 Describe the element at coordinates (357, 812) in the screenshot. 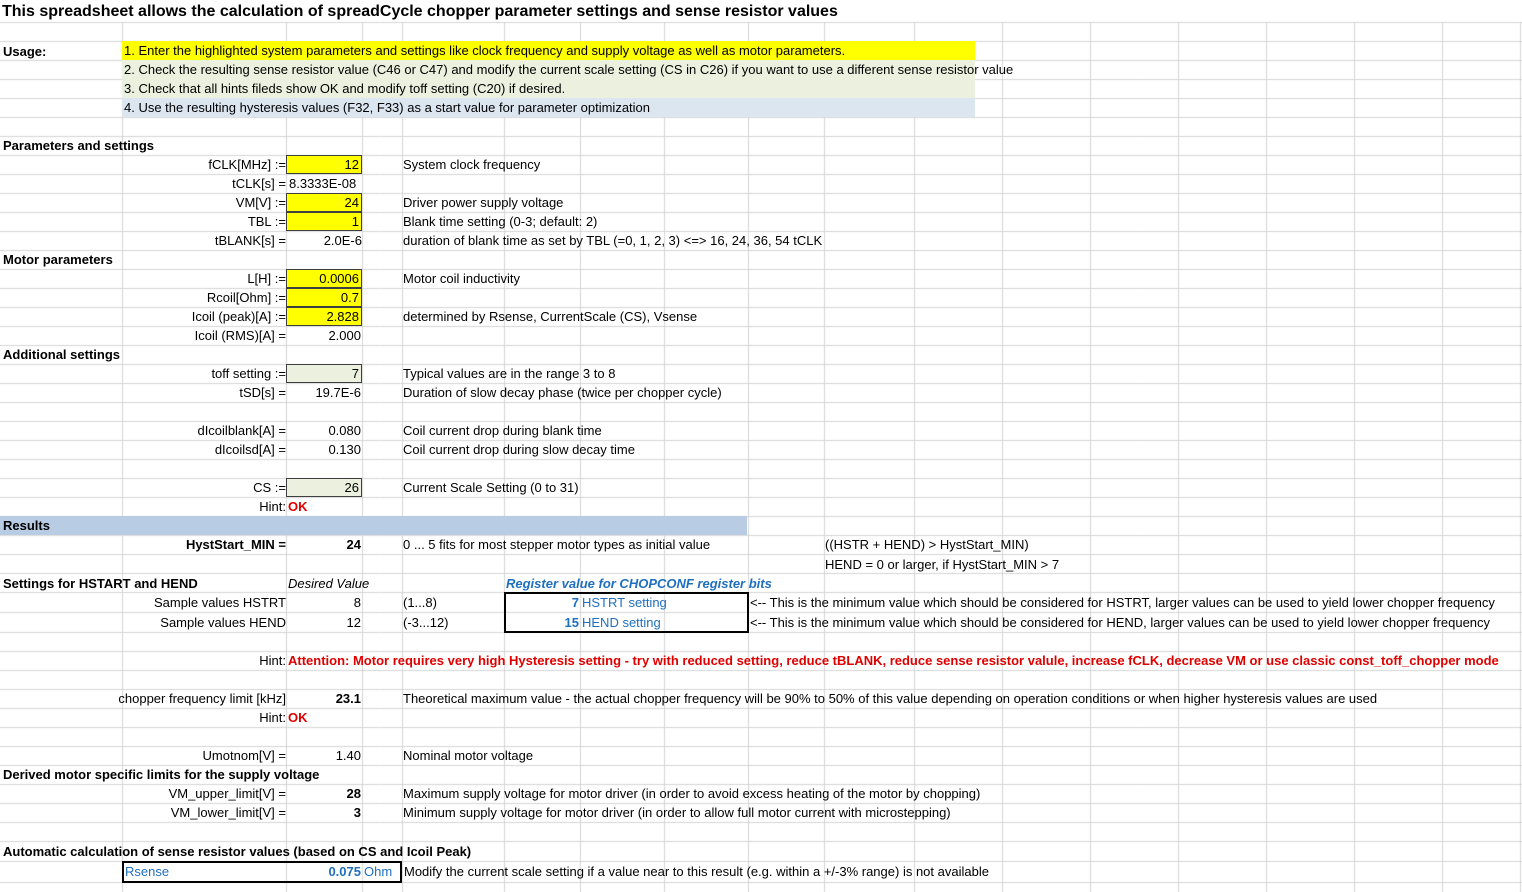

I see `vm-lower-value: 3` at that location.